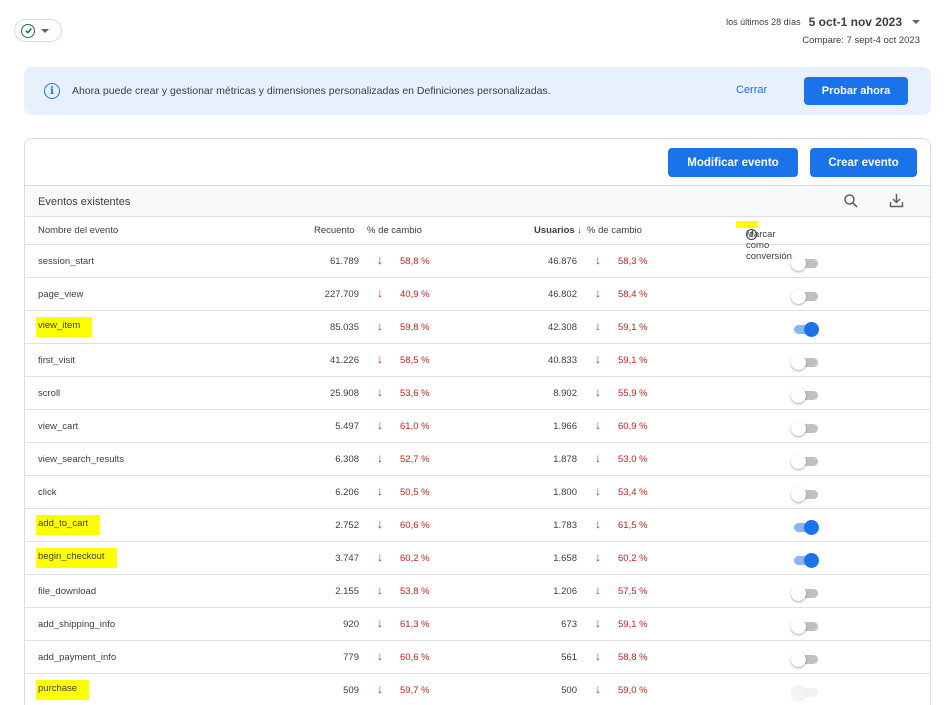 The width and height of the screenshot is (950, 705). What do you see at coordinates (558, 230) in the screenshot?
I see `column-header-users: Usuarios ↓` at bounding box center [558, 230].